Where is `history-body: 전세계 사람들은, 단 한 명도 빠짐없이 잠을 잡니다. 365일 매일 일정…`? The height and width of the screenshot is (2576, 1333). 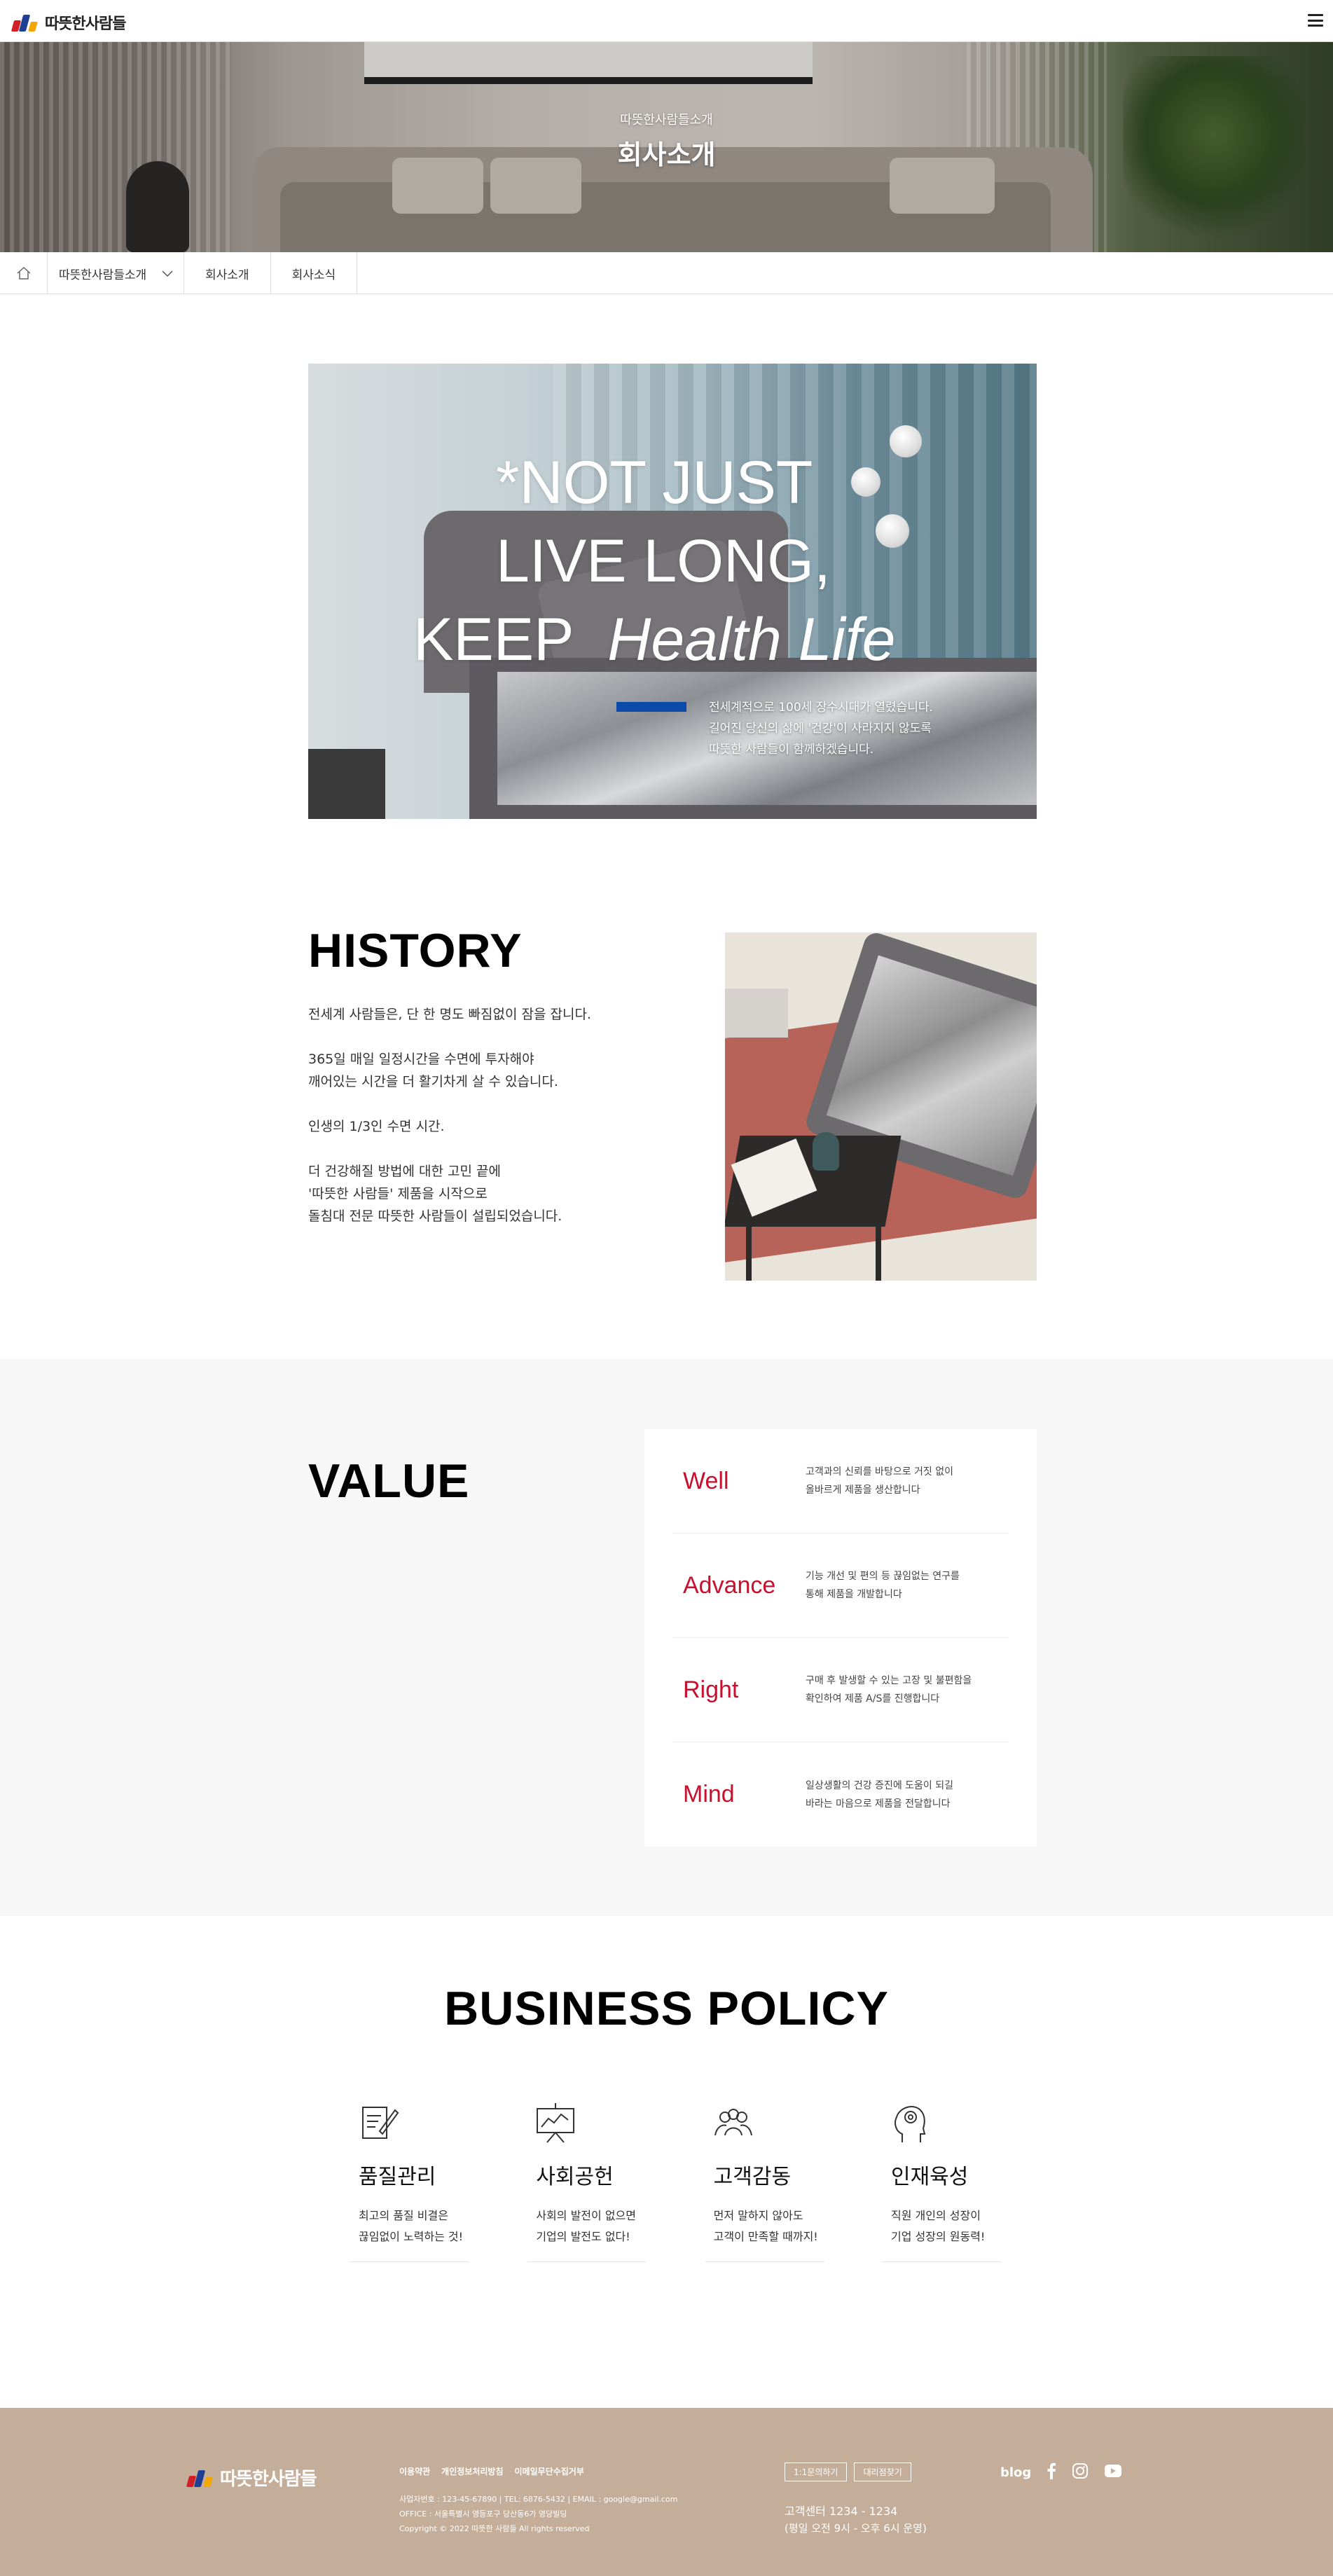 history-body: 전세계 사람들은, 단 한 명도 빠짐없이 잠을 잡니다. 365일 매일 일정… is located at coordinates (490, 1126).